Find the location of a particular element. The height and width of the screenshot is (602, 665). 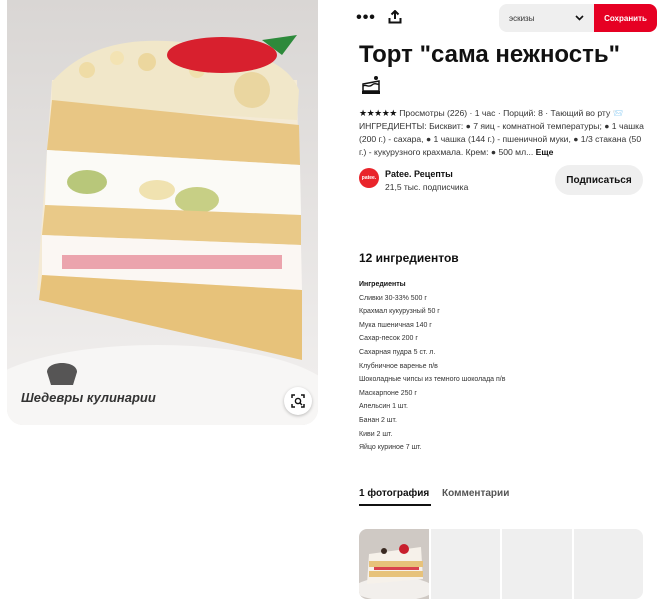

lens-icon is located at coordinates (298, 401).